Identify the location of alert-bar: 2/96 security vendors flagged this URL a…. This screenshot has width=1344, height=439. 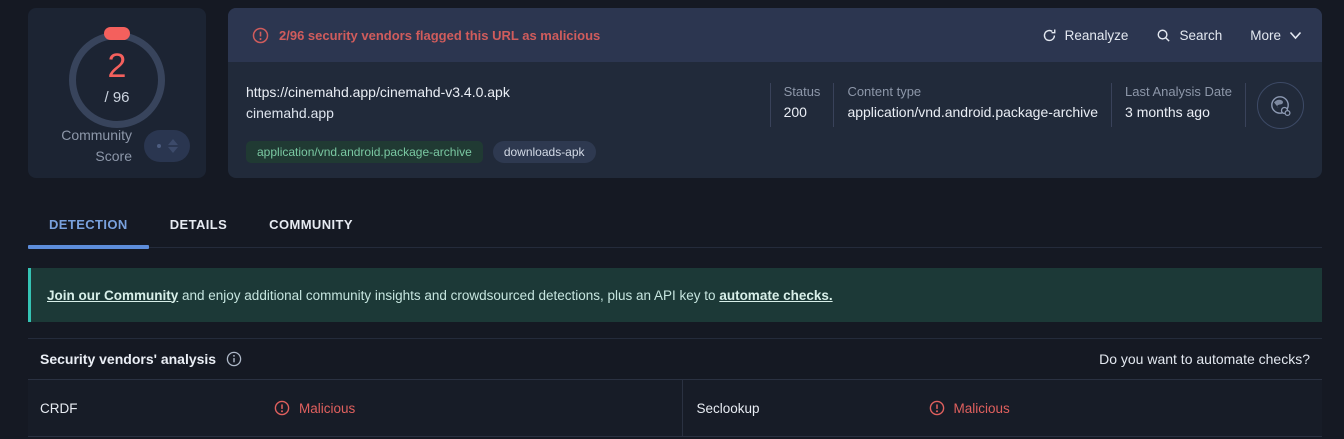
(775, 35).